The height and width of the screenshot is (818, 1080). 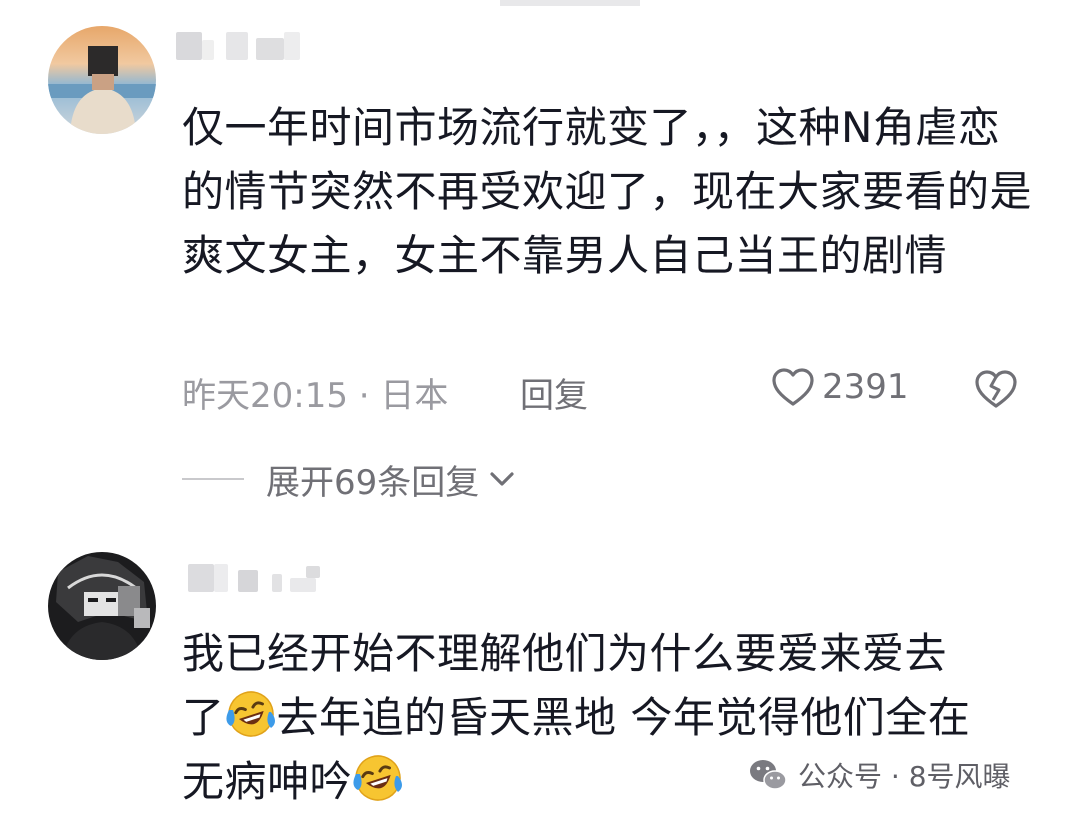 I want to click on heart-outline-icon, so click(x=793, y=387).